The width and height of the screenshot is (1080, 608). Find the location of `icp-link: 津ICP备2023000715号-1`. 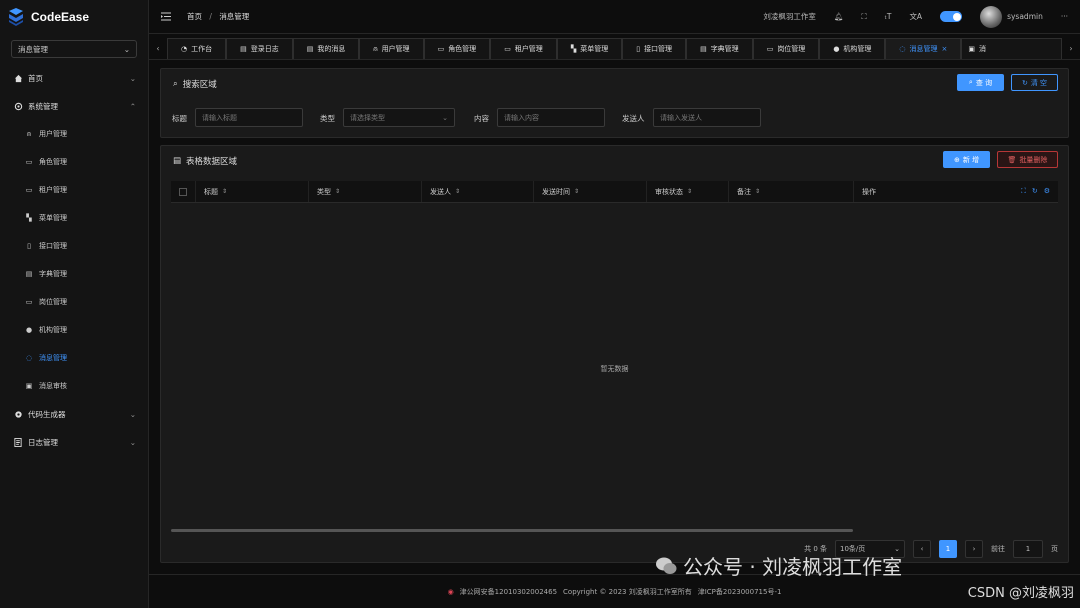

icp-link: 津ICP备2023000715号-1 is located at coordinates (740, 592).